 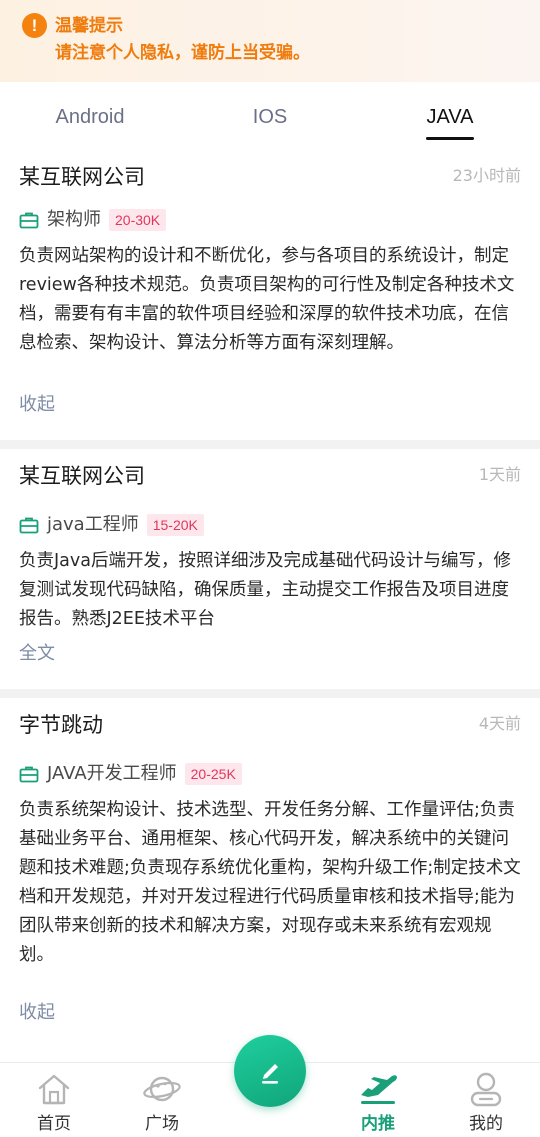 What do you see at coordinates (34, 25) in the screenshot?
I see `exclamation-circle-icon: !` at bounding box center [34, 25].